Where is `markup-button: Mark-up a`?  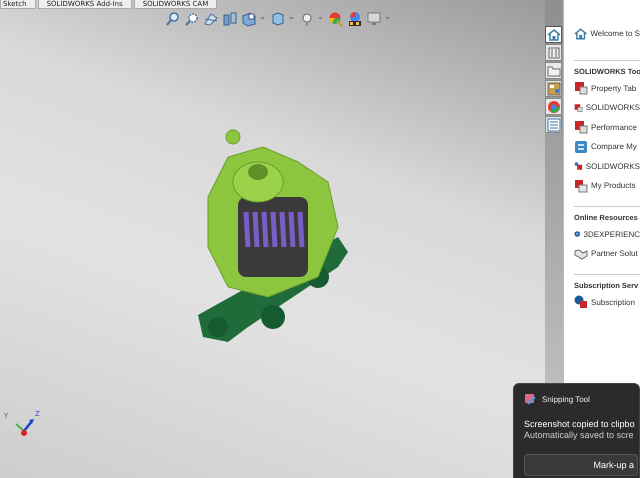
markup-button: Mark-up a is located at coordinates (581, 465).